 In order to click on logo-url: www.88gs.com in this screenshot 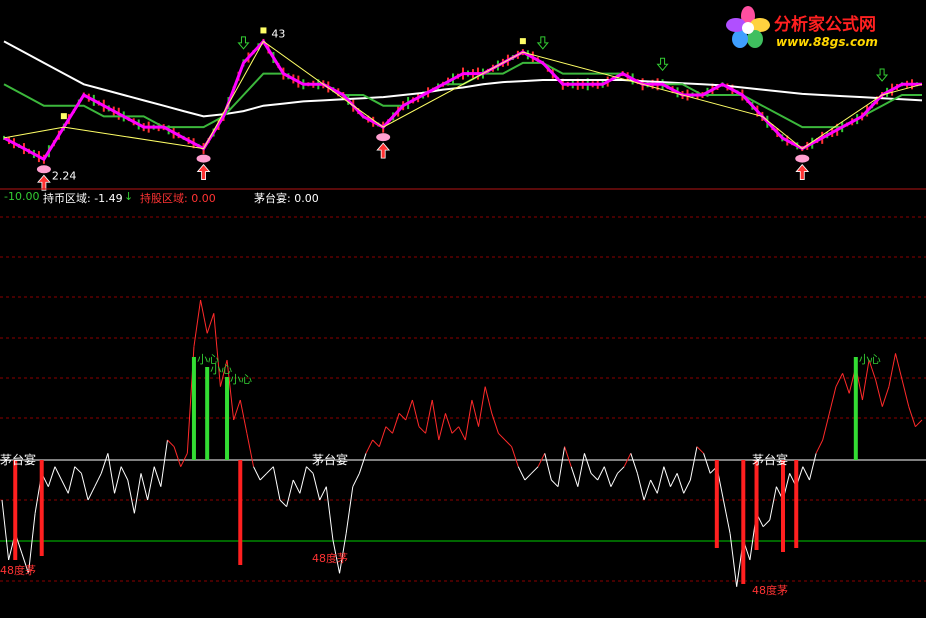, I will do `click(827, 42)`.